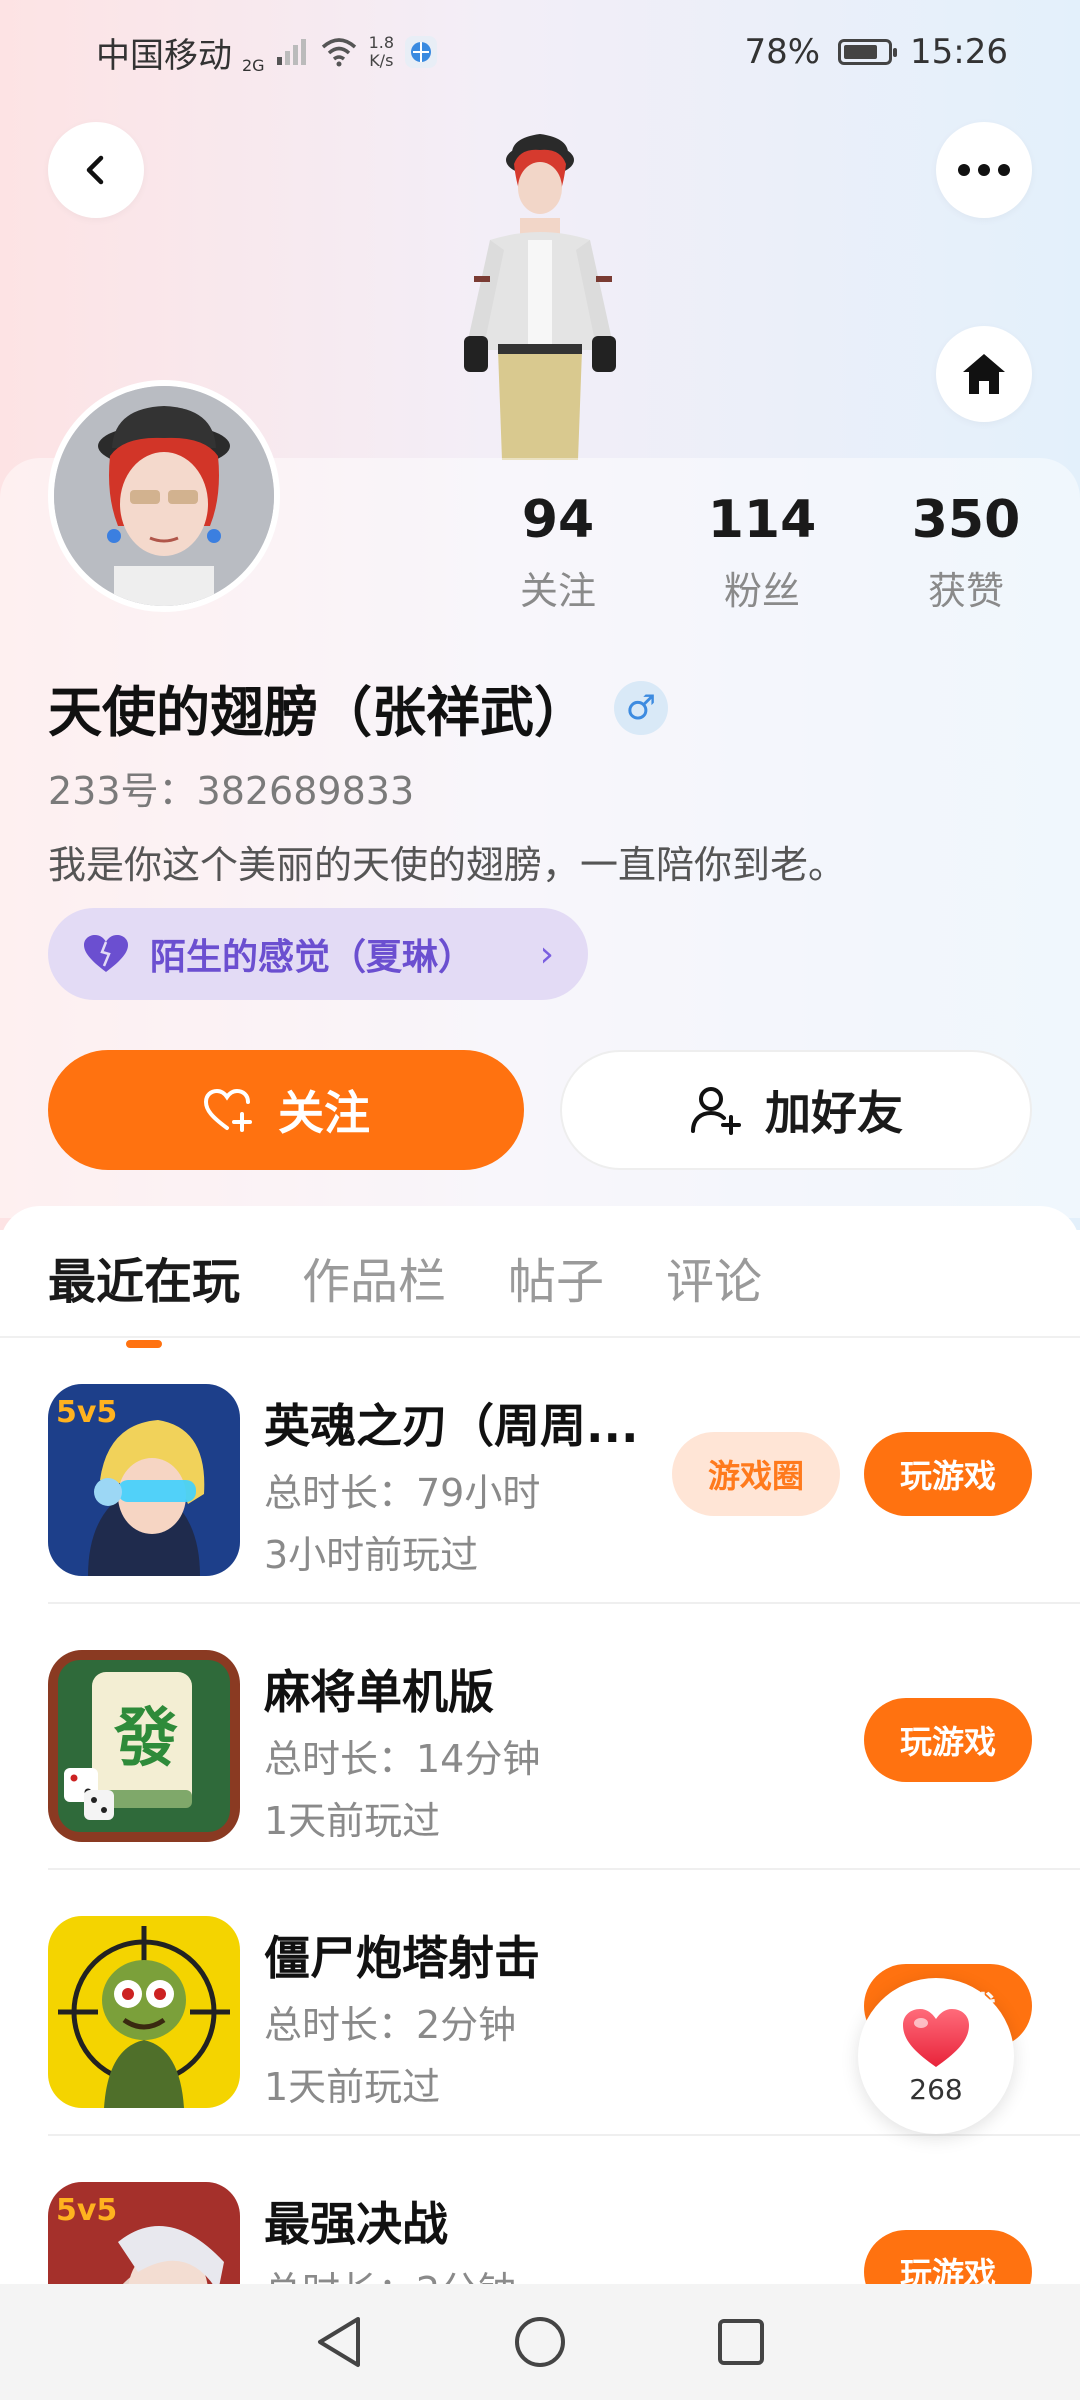 The width and height of the screenshot is (1080, 2400). What do you see at coordinates (312, 957) in the screenshot?
I see `relationship-tag-label: 陌生的感觉（夏琳）` at bounding box center [312, 957].